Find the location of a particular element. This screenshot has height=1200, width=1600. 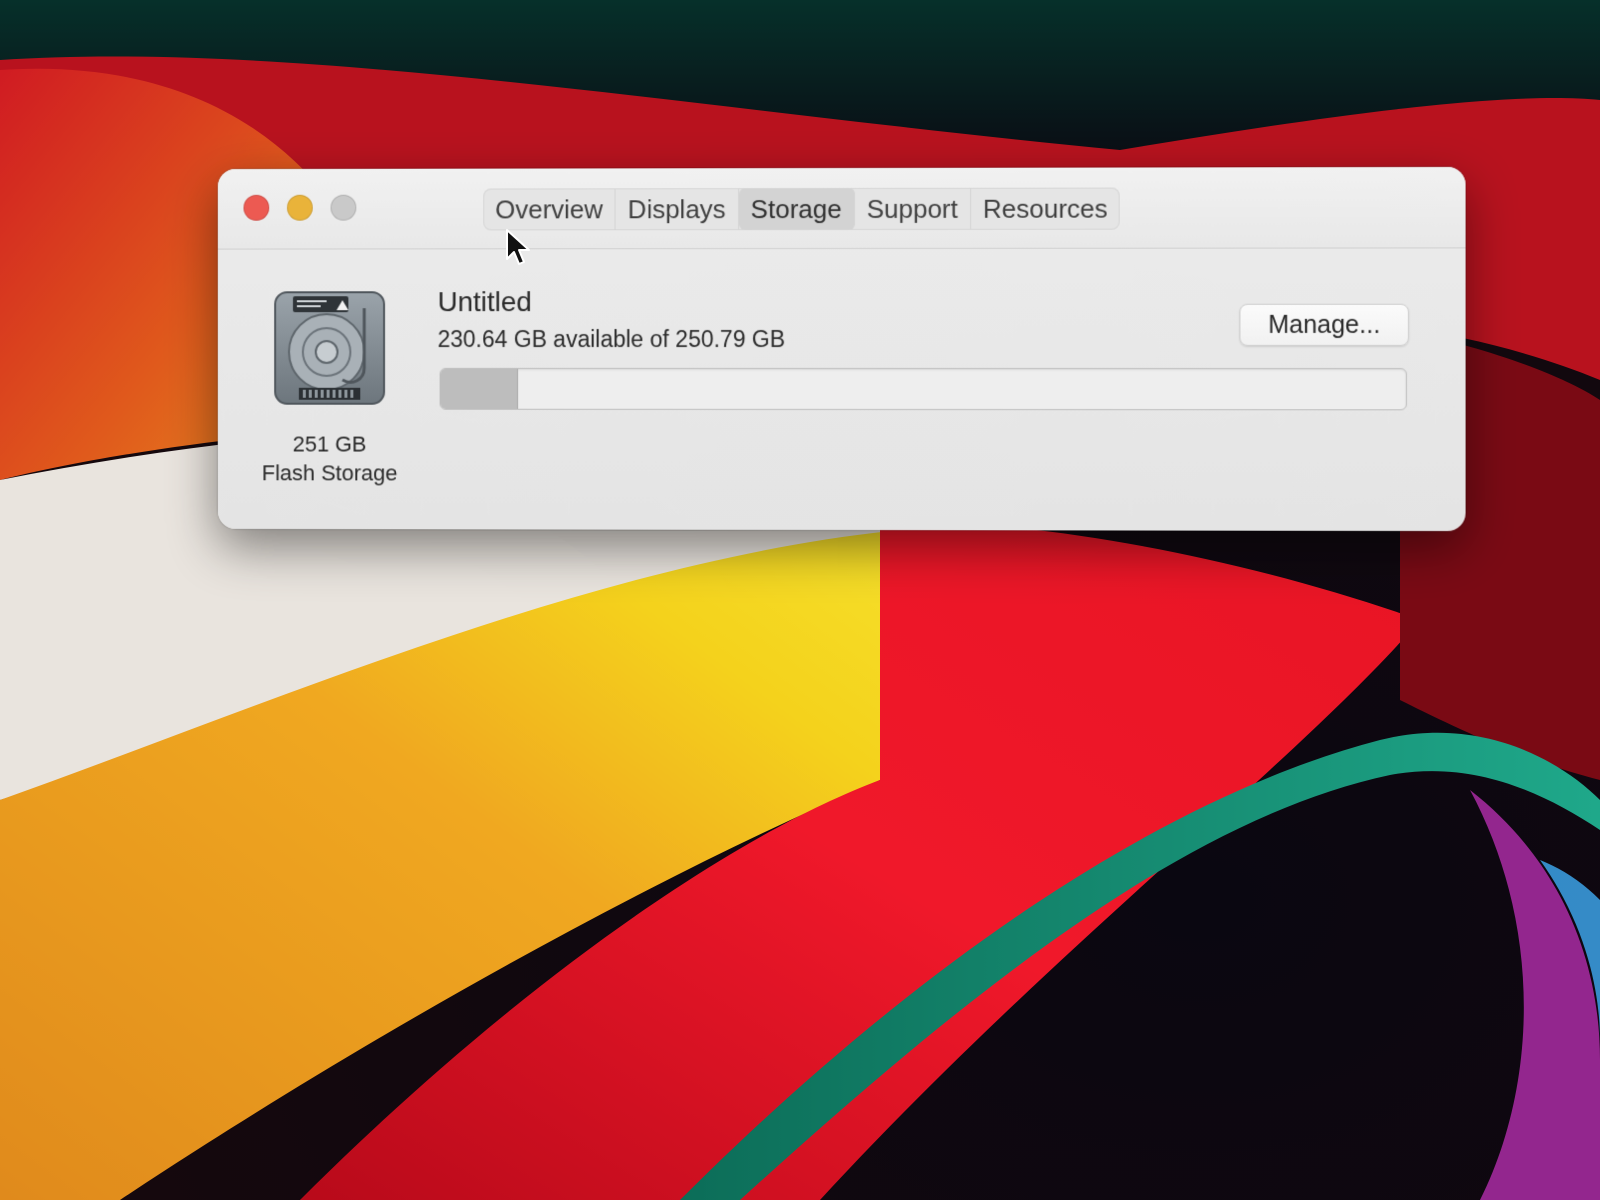

drive-capacity: 251 GB is located at coordinates (329, 444).